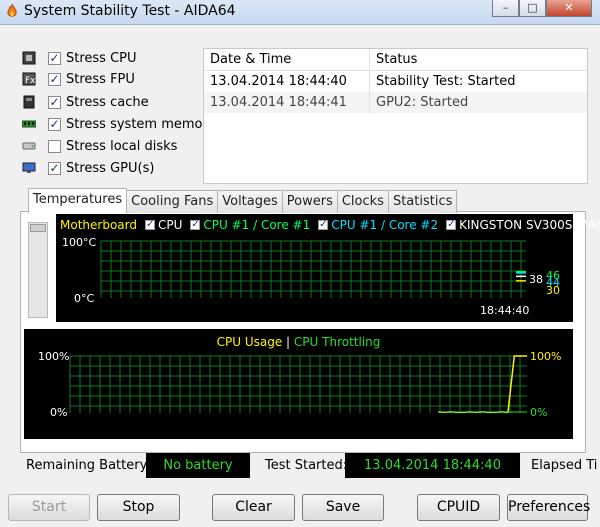 This screenshot has height=527, width=600. Describe the element at coordinates (505, 310) in the screenshot. I see `time-axis-label: 18:44:40` at that location.